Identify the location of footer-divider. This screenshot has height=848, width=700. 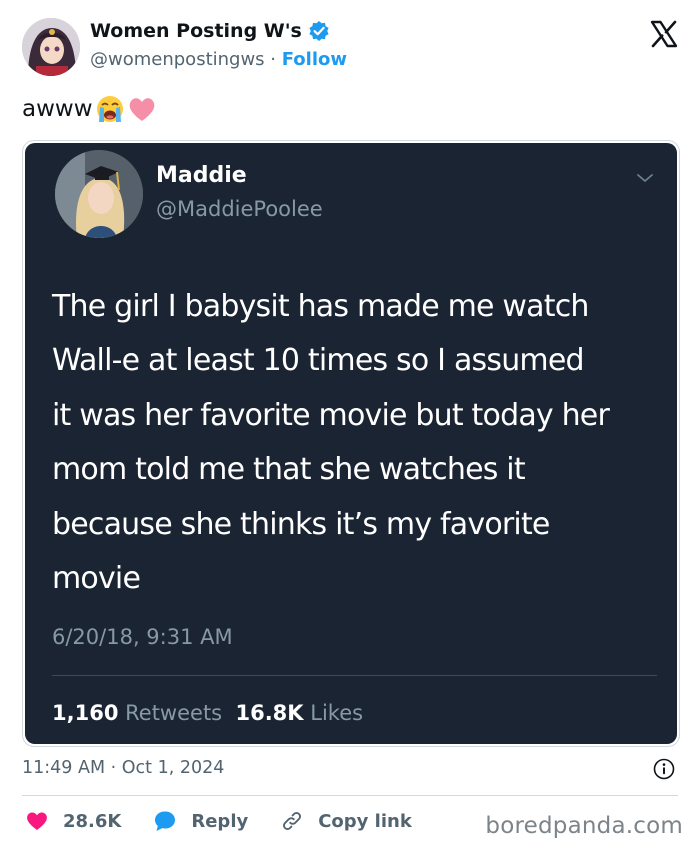
(350, 795).